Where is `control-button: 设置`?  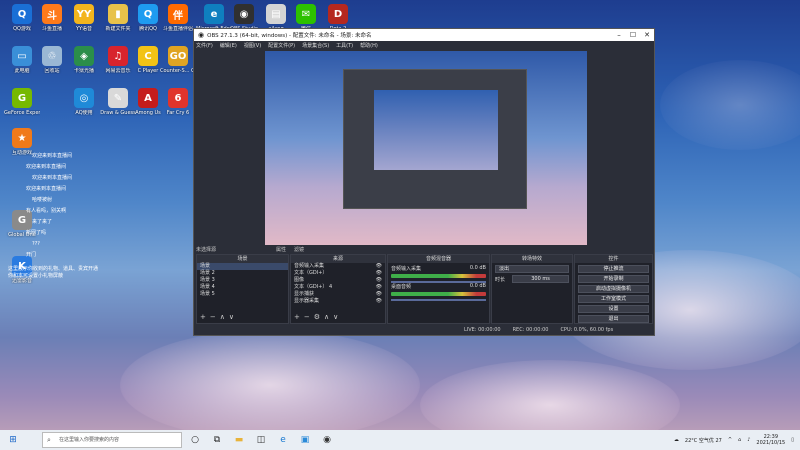 control-button: 设置 is located at coordinates (613, 309).